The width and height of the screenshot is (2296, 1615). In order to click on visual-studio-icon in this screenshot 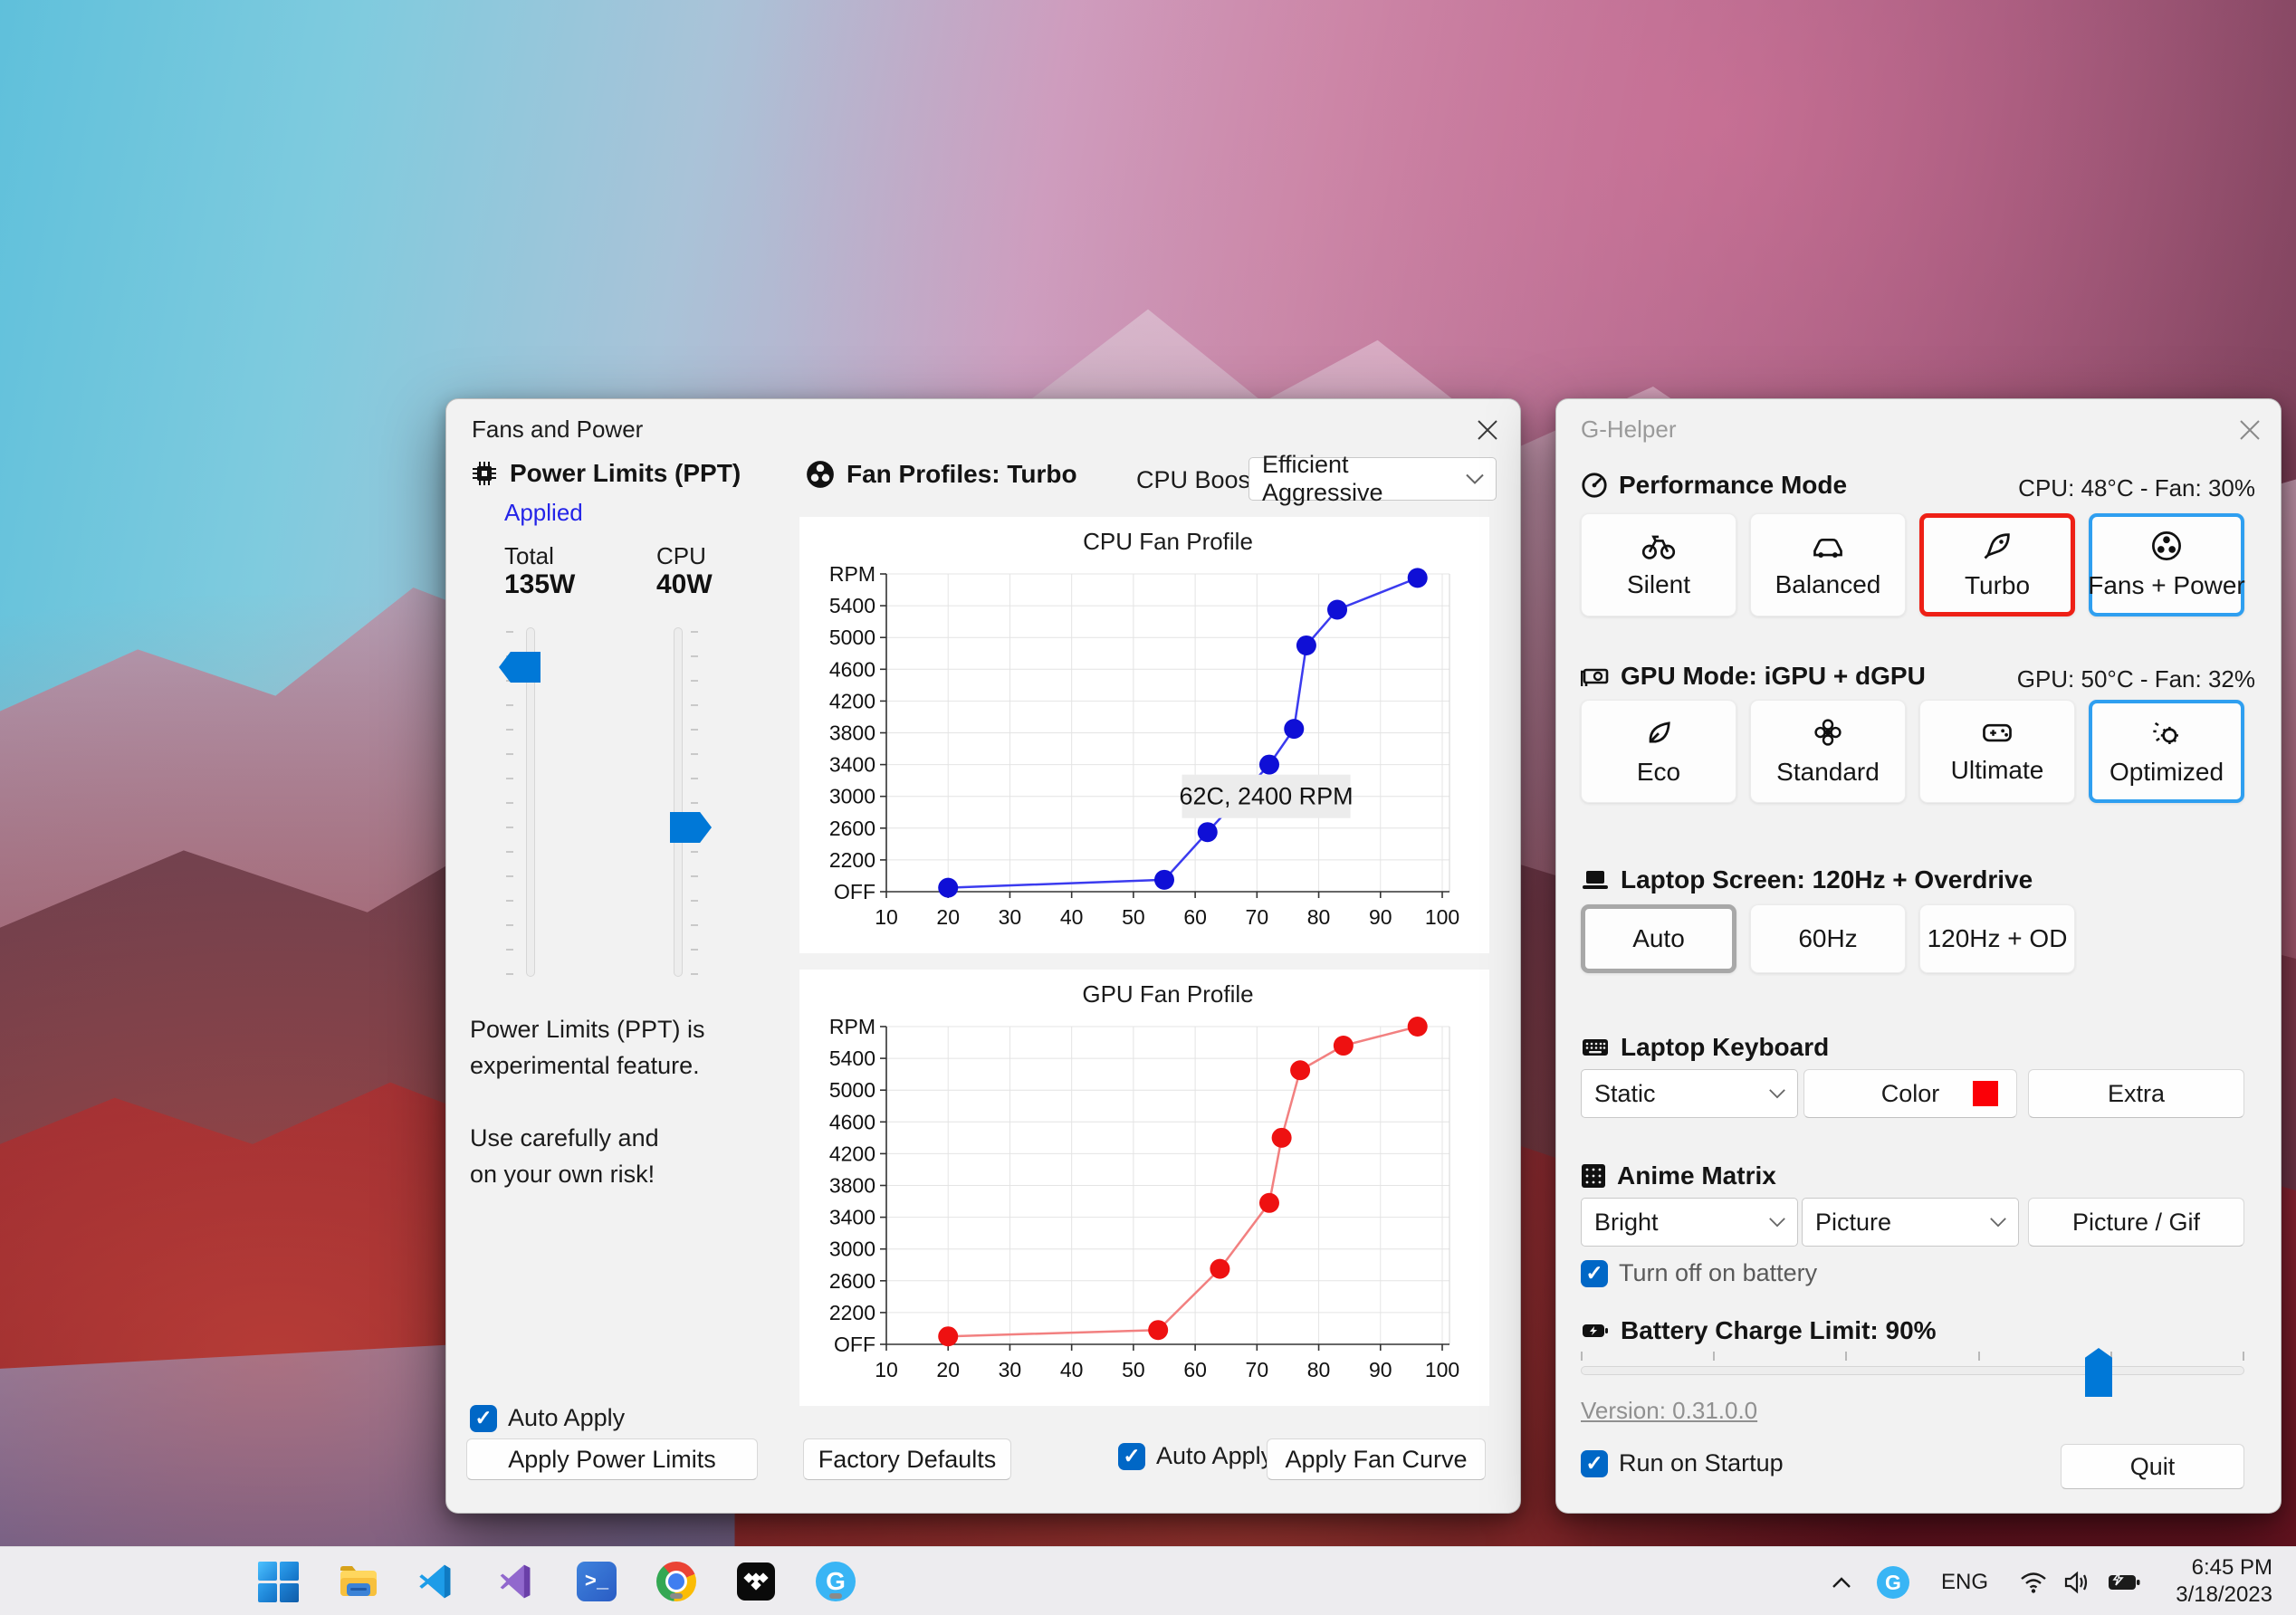, I will do `click(517, 1581)`.